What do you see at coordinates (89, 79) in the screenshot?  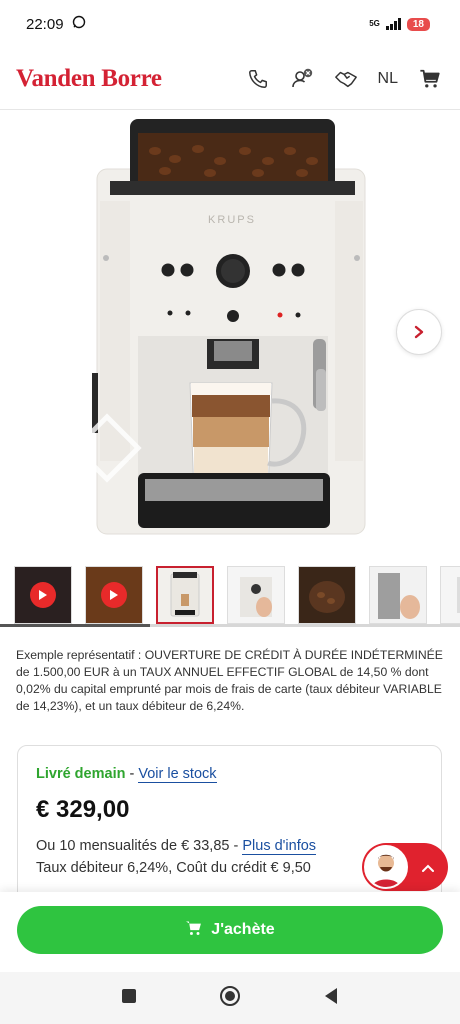 I see `site-logo: Vanden Borre` at bounding box center [89, 79].